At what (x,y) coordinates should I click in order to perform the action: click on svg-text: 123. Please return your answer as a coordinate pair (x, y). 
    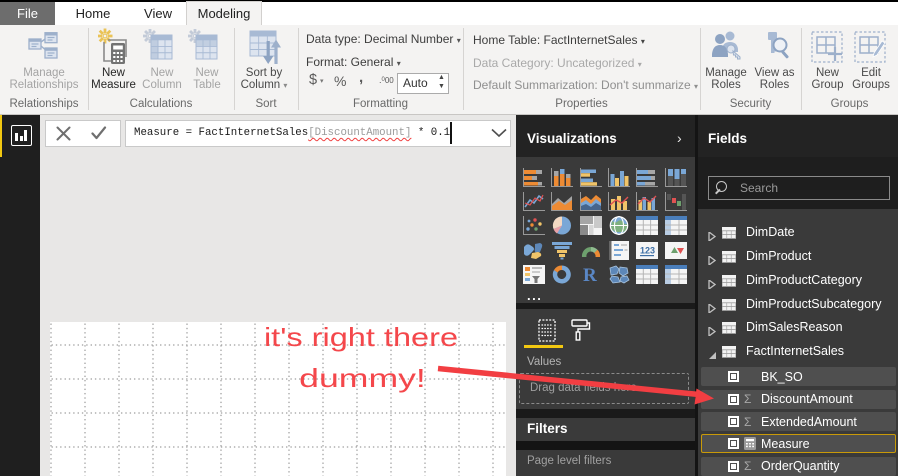
    Looking at the image, I should click on (647, 251).